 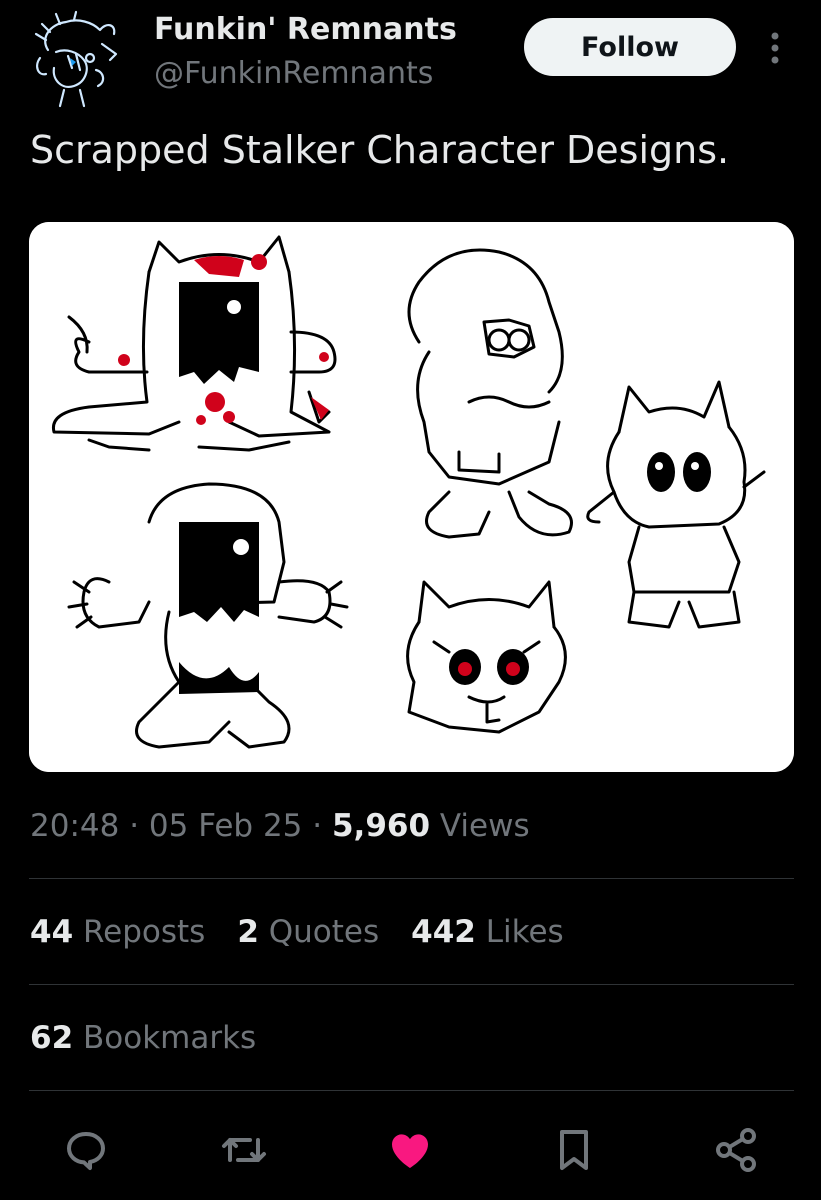 What do you see at coordinates (139, 932) in the screenshot?
I see `reposts-label: Reposts` at bounding box center [139, 932].